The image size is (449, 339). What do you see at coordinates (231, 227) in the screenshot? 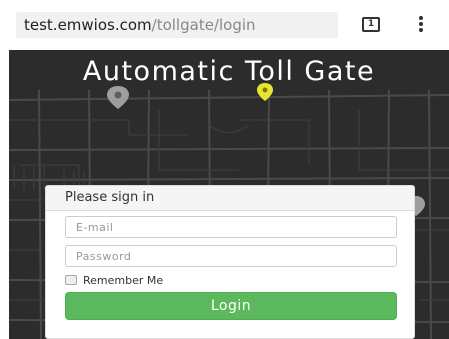
I see `email-field` at bounding box center [231, 227].